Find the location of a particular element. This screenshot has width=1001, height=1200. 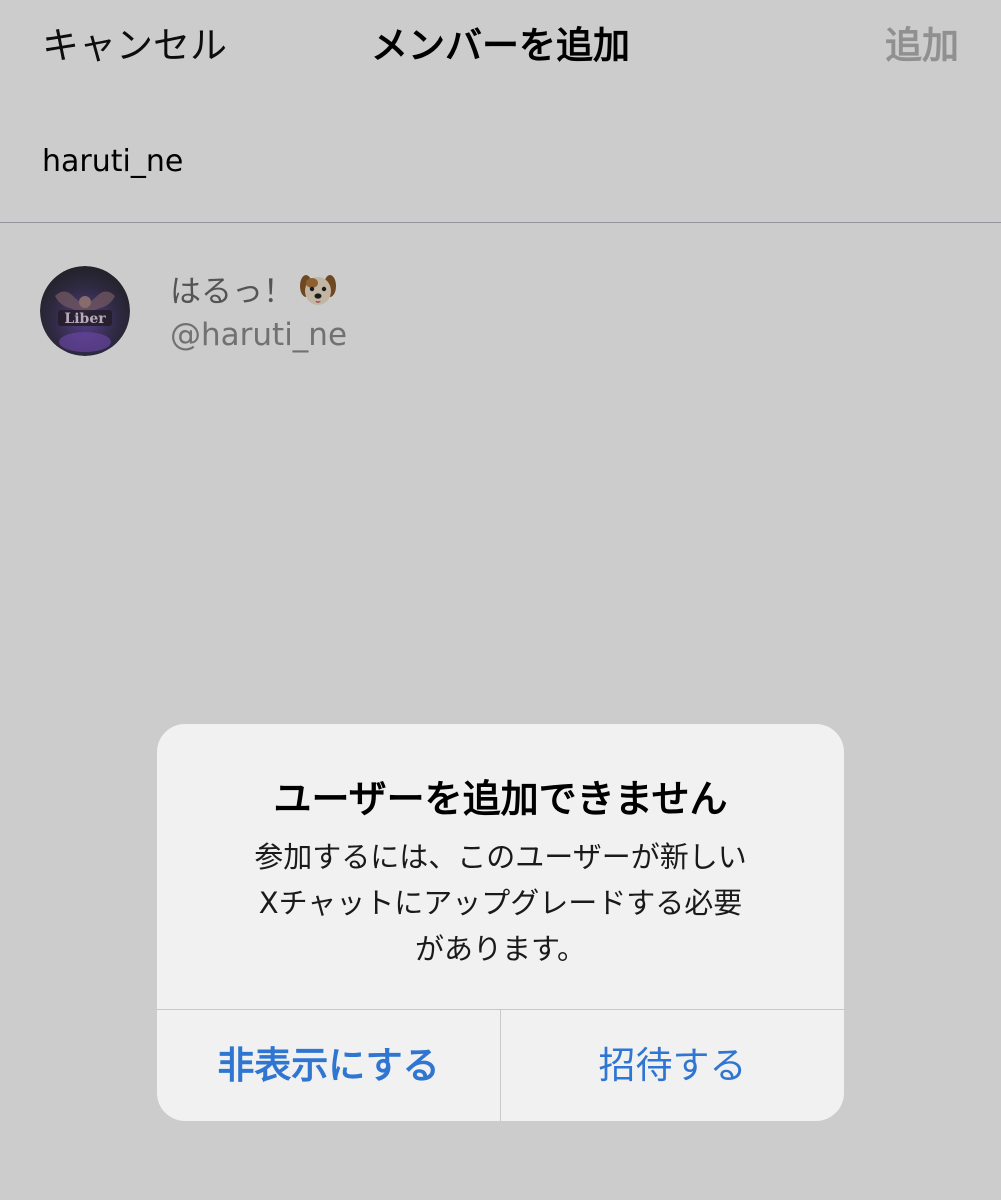

invite-button: 招待する is located at coordinates (672, 1065).